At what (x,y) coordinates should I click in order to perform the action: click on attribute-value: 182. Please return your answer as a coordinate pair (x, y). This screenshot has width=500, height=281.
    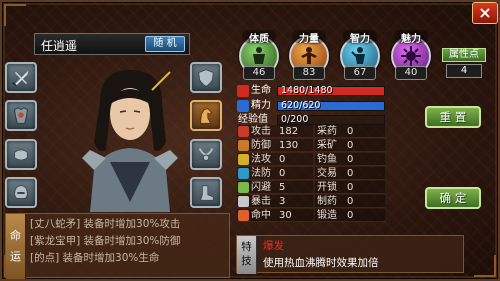
    Looking at the image, I should click on (289, 131).